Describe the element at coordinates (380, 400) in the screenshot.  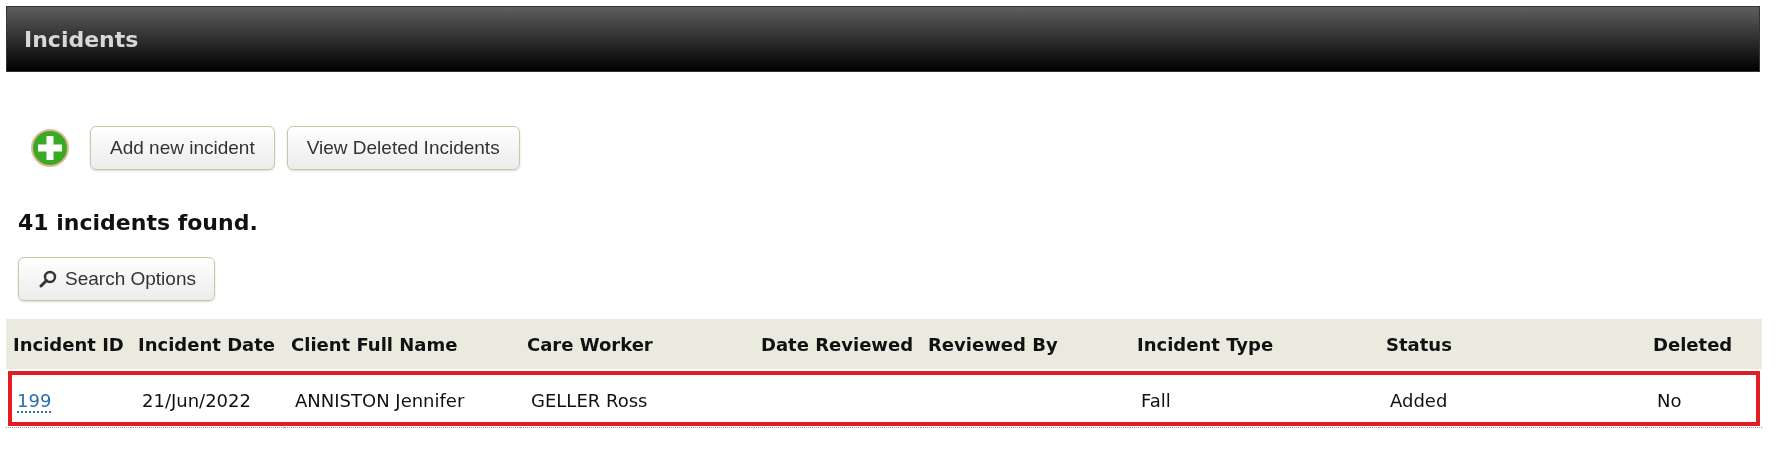
I see `table-cell: ANNISTON Jennifer` at that location.